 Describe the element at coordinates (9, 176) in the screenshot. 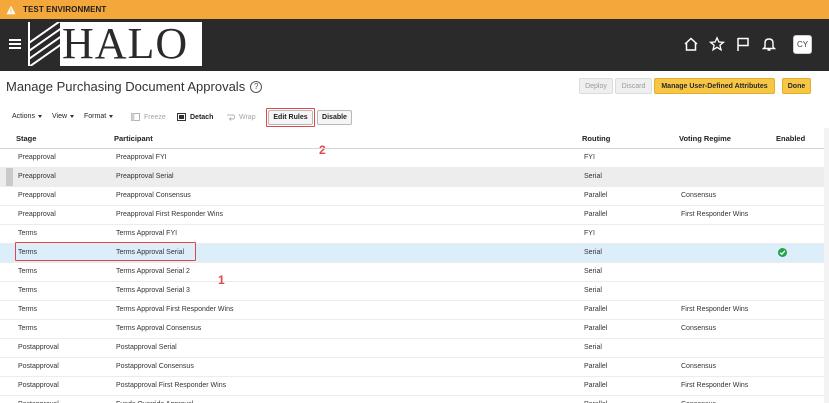

I see `row-grip` at that location.